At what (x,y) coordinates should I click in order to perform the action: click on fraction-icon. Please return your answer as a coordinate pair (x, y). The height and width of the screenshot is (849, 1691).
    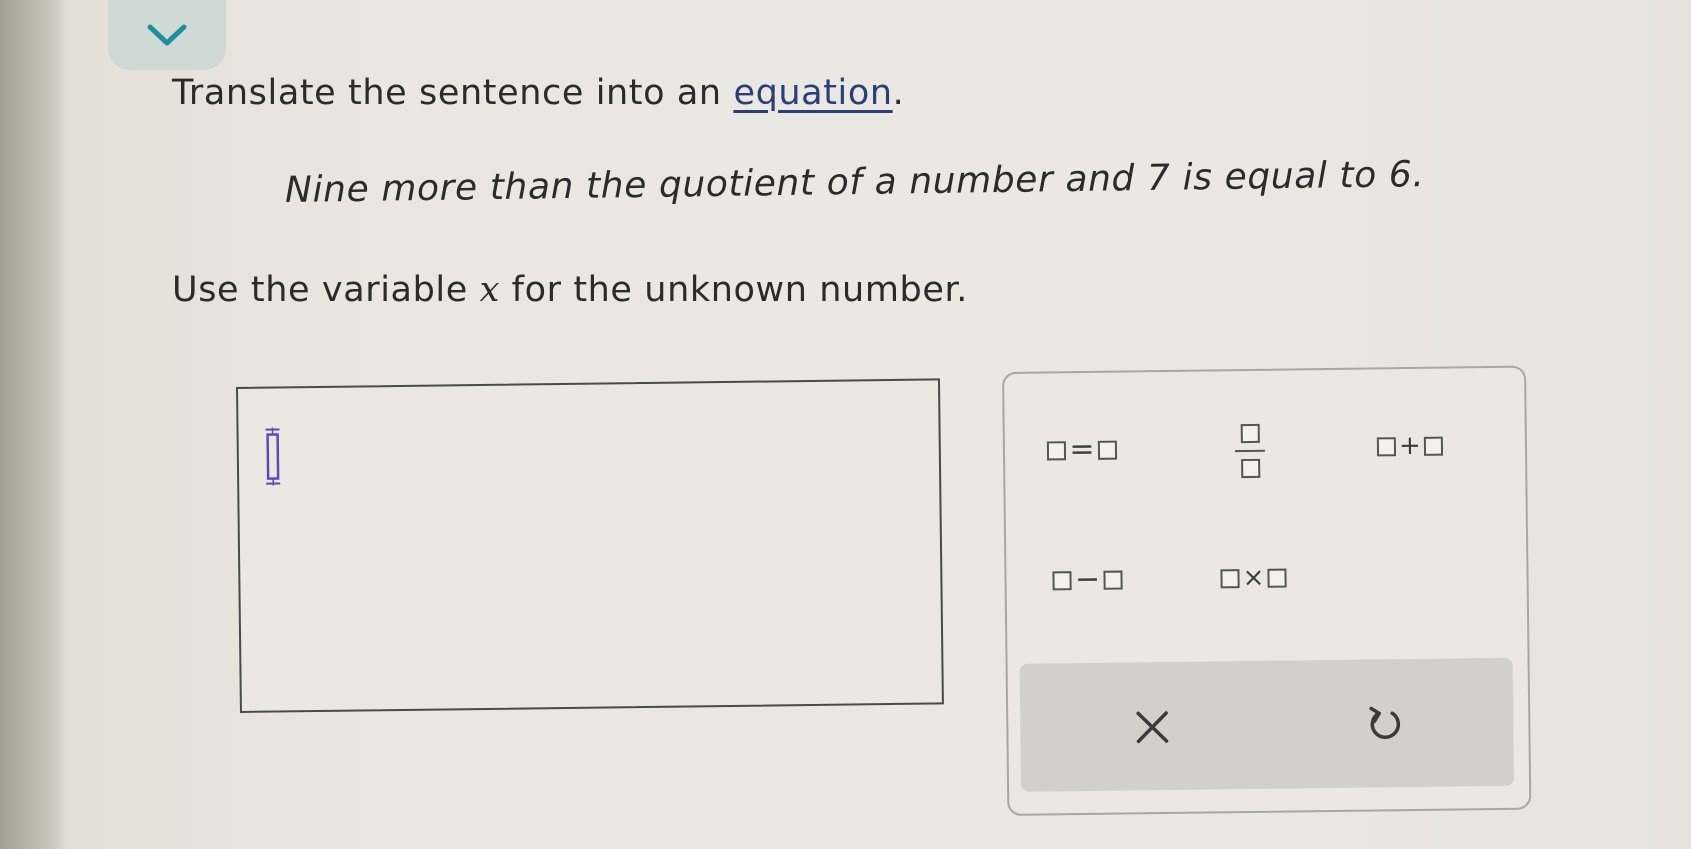
    Looking at the image, I should click on (1250, 451).